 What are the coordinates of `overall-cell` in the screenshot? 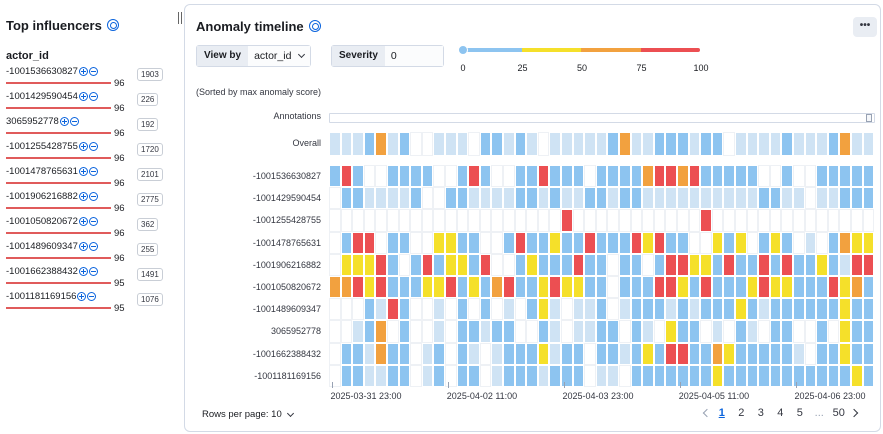 It's located at (335, 144).